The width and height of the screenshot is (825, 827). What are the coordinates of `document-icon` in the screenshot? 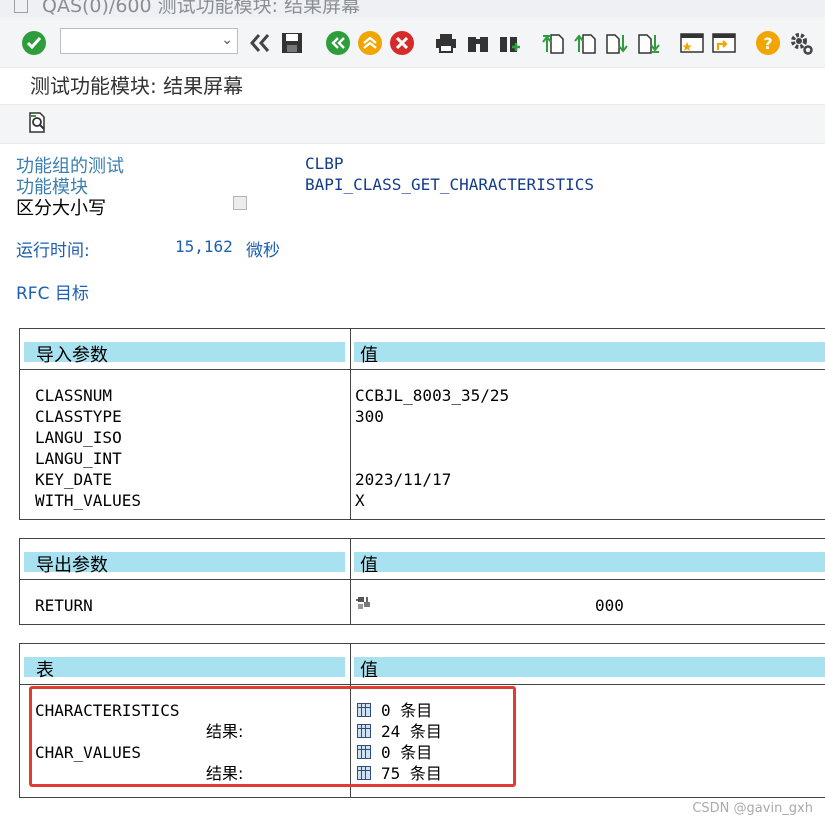 It's located at (21, 6).